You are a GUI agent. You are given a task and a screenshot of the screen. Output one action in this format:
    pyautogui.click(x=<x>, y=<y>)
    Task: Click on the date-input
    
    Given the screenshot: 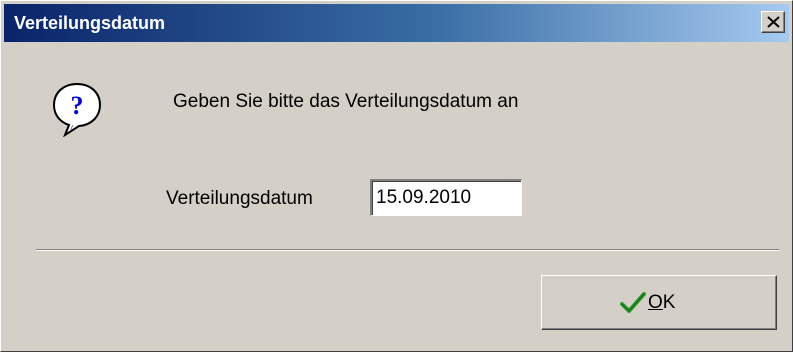 What is the action you would take?
    pyautogui.click(x=446, y=197)
    